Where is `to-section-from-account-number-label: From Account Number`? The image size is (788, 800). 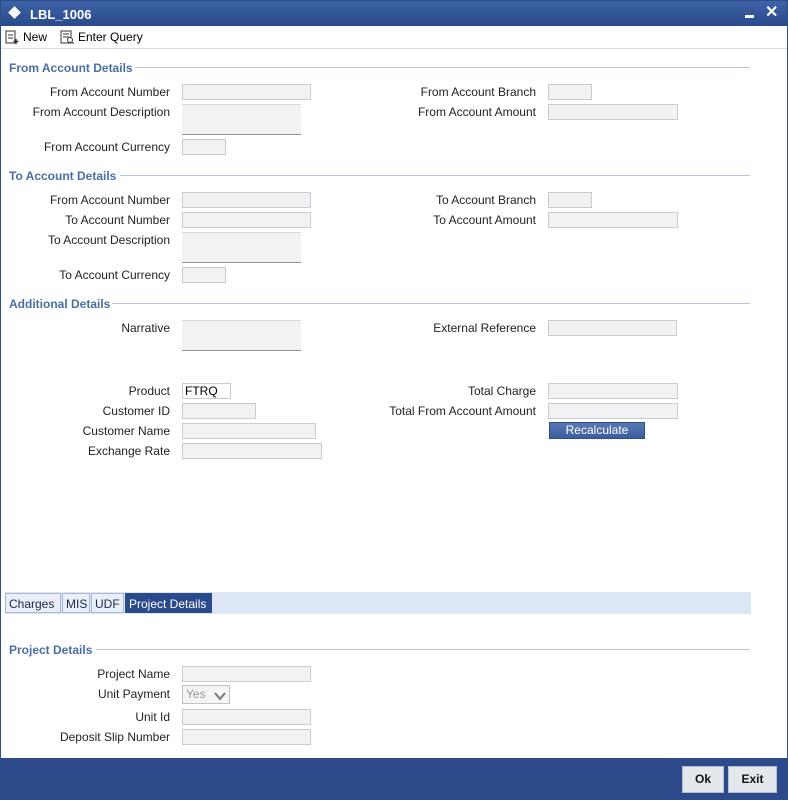
to-section-from-account-number-label: From Account Number is located at coordinates (109, 200).